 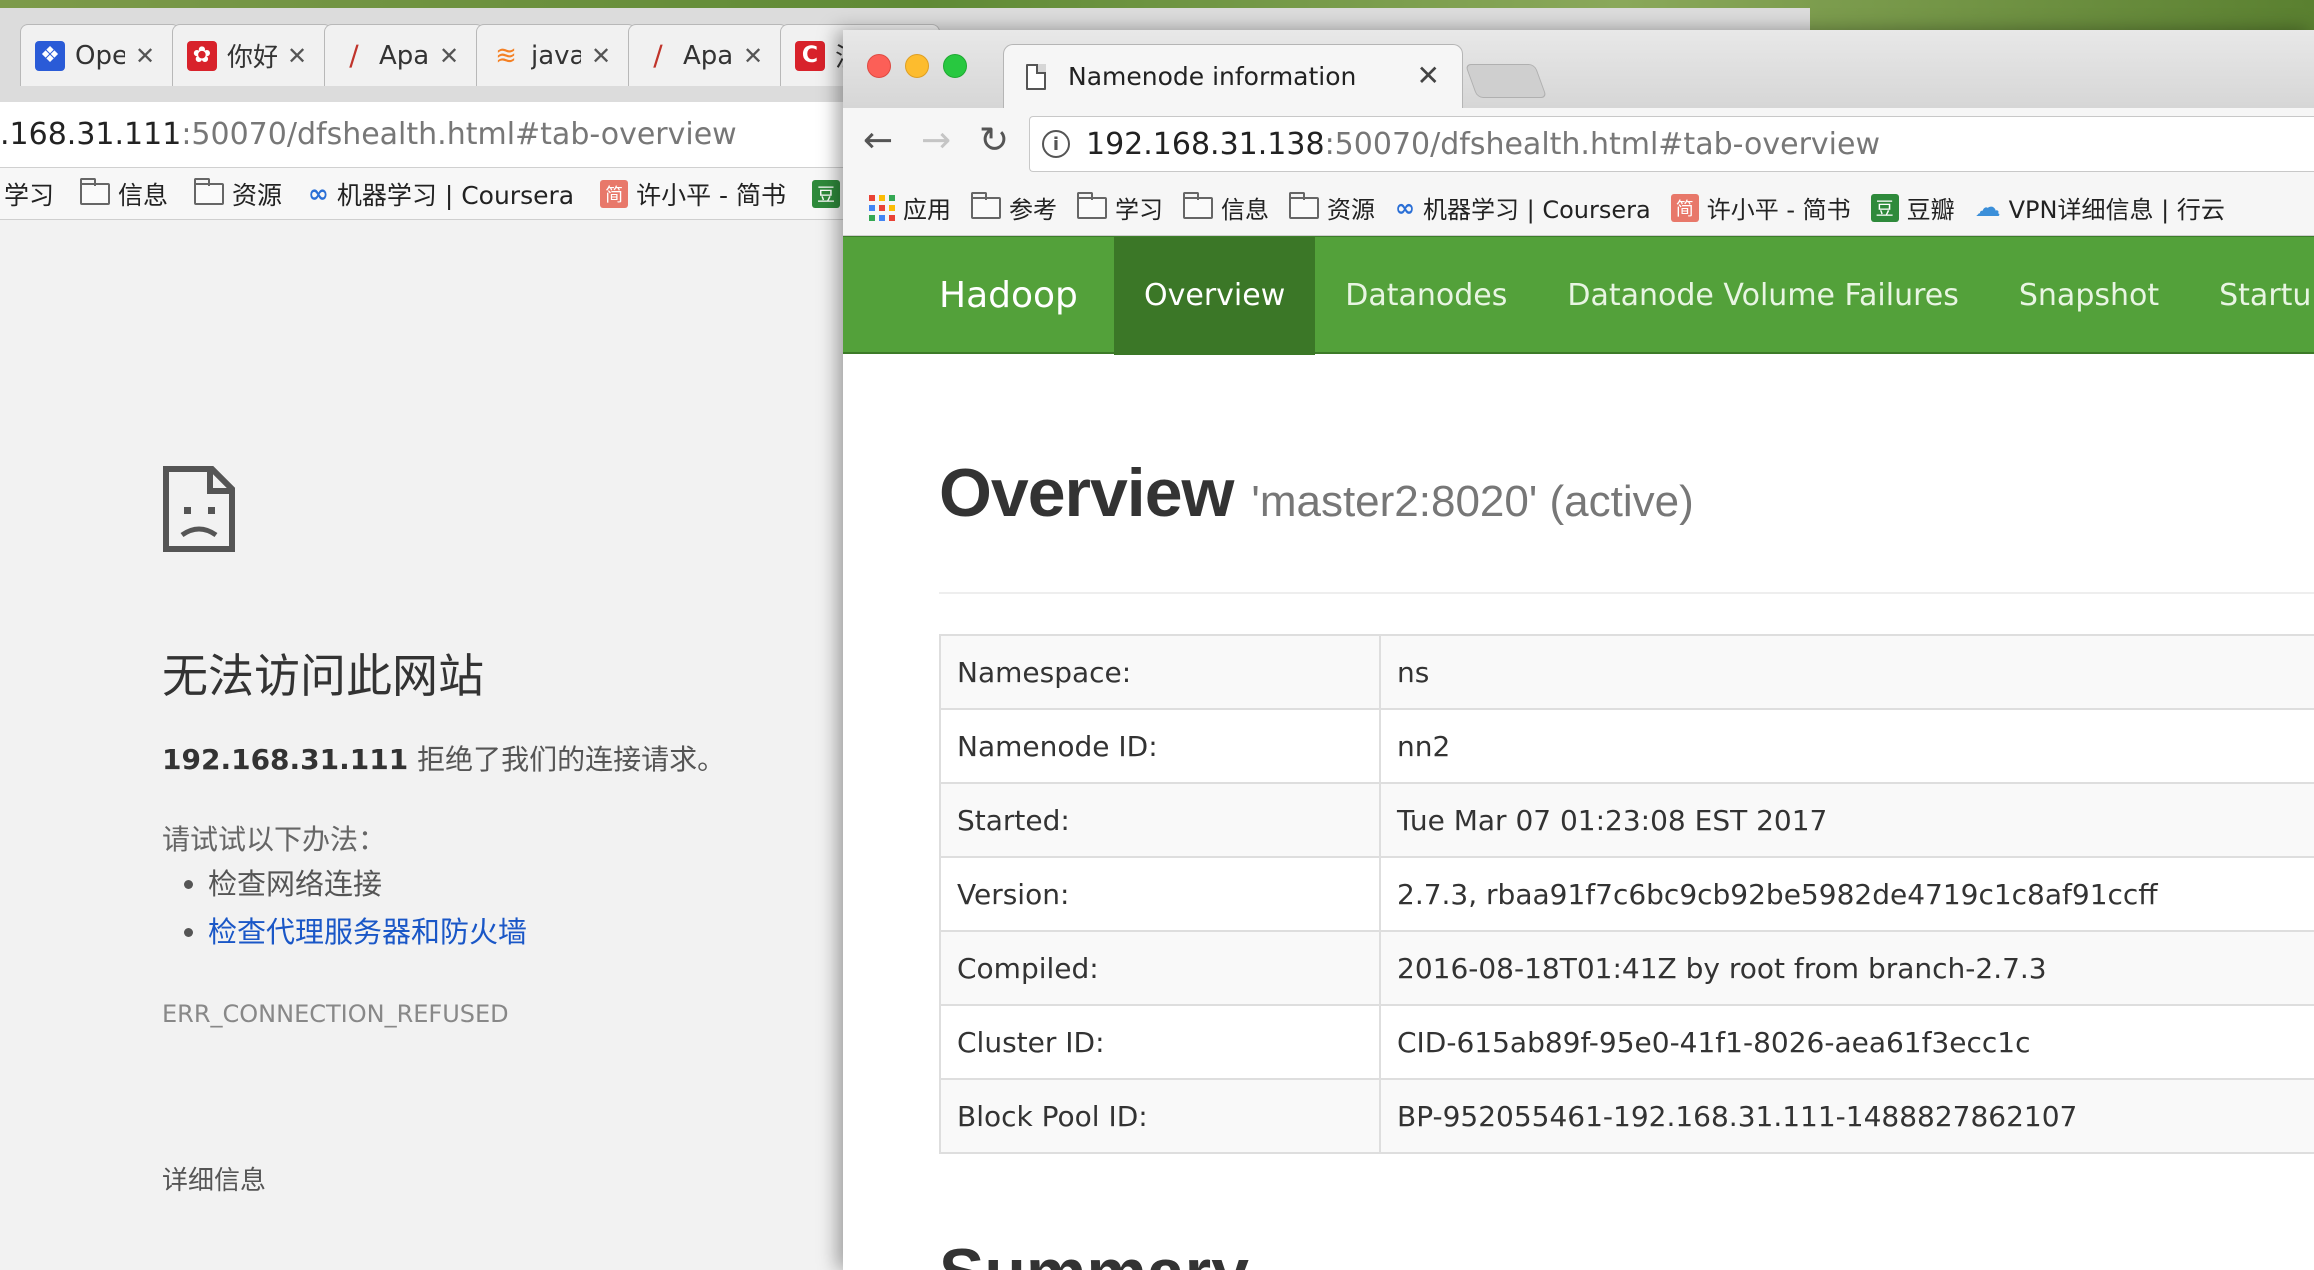 What do you see at coordinates (1578, 69) in the screenshot?
I see `title-bar: Namenode information ✕` at bounding box center [1578, 69].